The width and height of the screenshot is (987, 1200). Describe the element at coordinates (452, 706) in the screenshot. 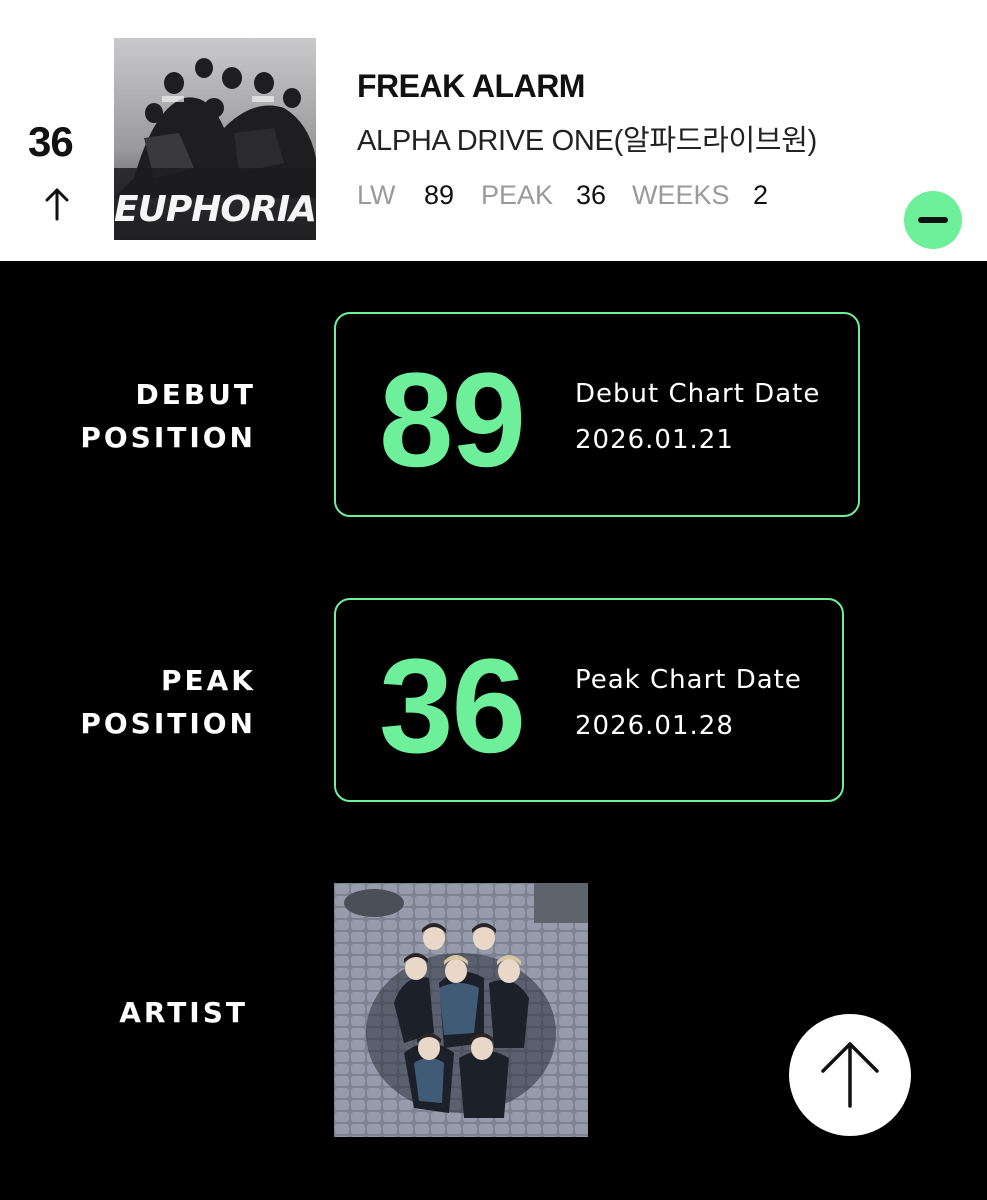

I see `peak-position-value: 36` at that location.